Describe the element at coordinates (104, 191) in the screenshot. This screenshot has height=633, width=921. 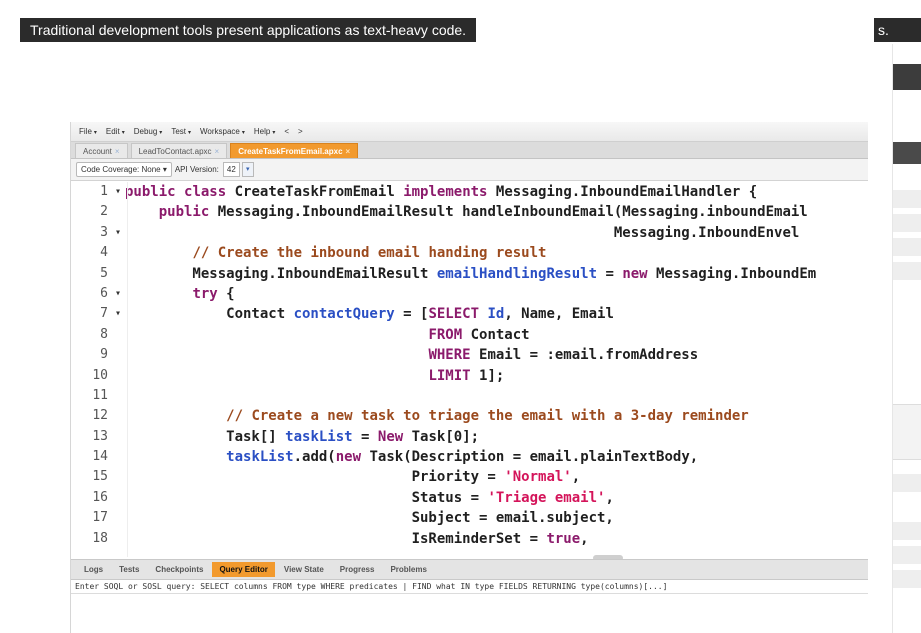
I see `line-number: 1` at that location.